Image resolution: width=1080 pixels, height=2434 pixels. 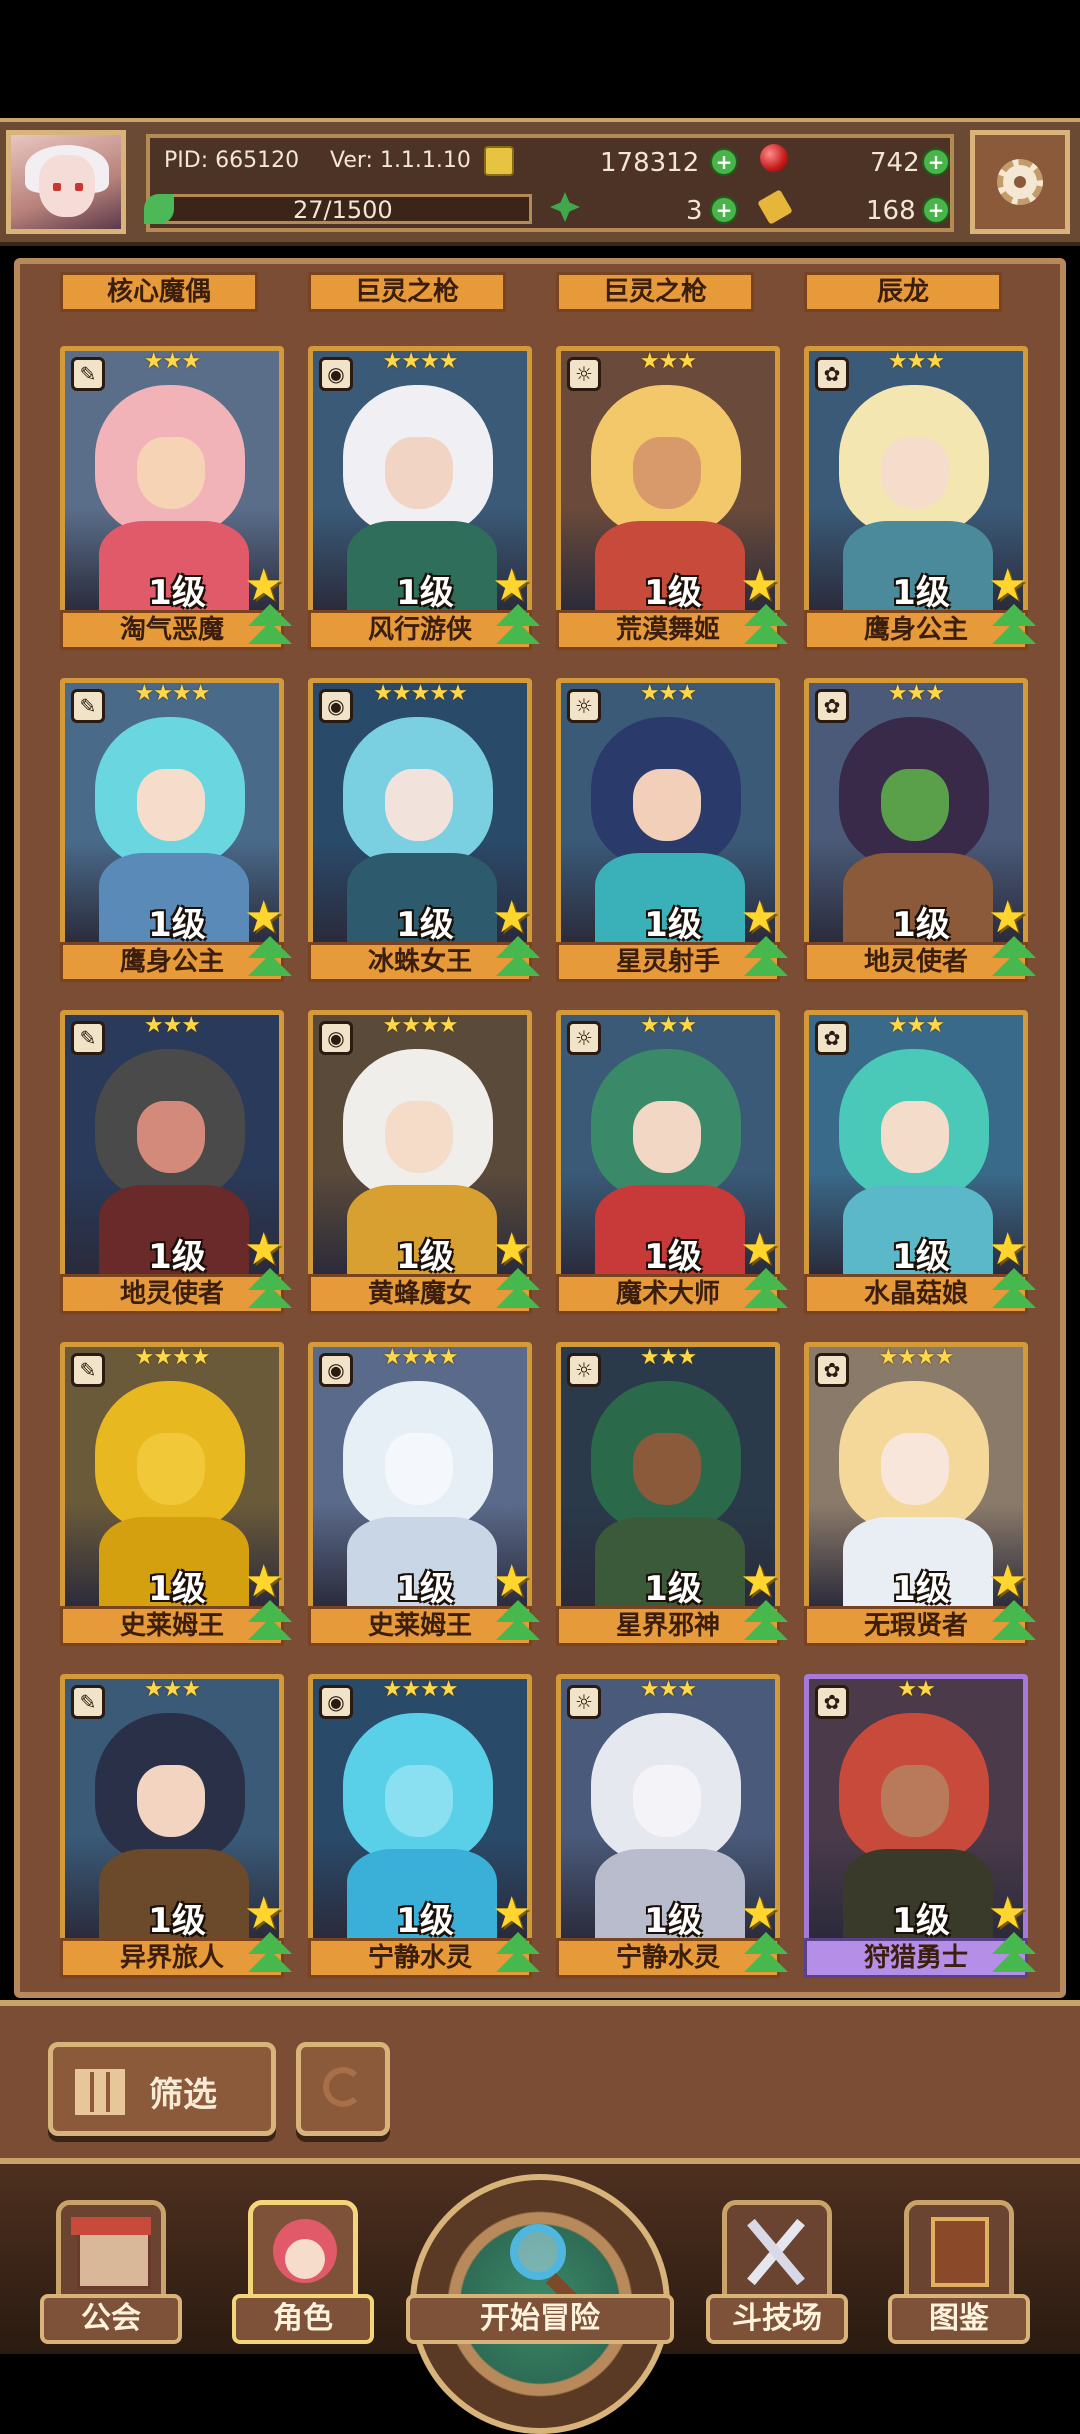 What do you see at coordinates (162, 2089) in the screenshot?
I see `filter-button: 筛选` at bounding box center [162, 2089].